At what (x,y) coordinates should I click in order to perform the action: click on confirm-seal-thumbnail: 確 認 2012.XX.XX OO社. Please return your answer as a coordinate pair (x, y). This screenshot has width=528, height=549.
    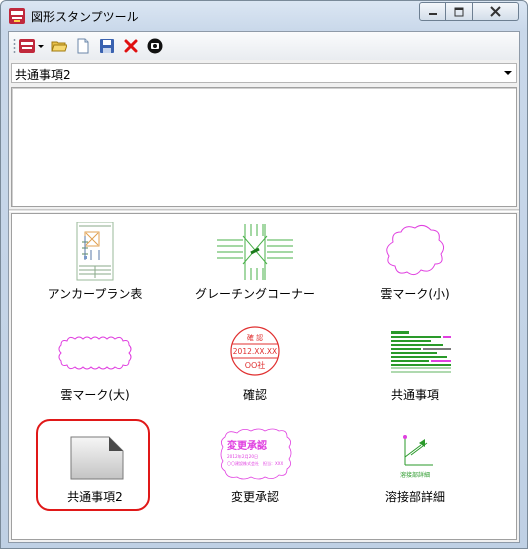
    Looking at the image, I should click on (255, 351).